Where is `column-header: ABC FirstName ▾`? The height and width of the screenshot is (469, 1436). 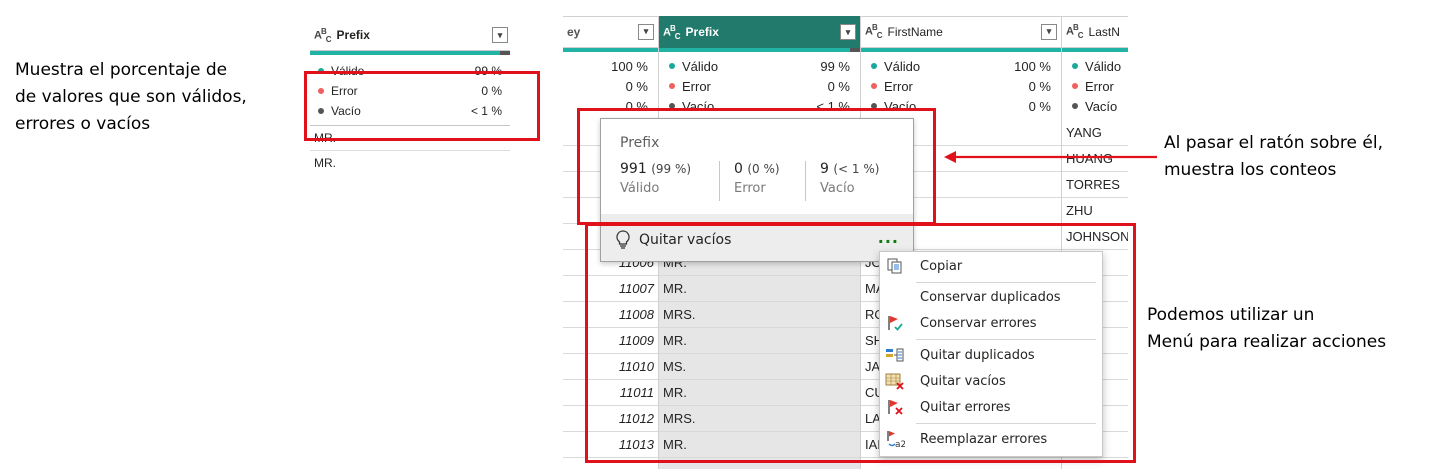
column-header: ABC FirstName ▾ is located at coordinates (961, 32).